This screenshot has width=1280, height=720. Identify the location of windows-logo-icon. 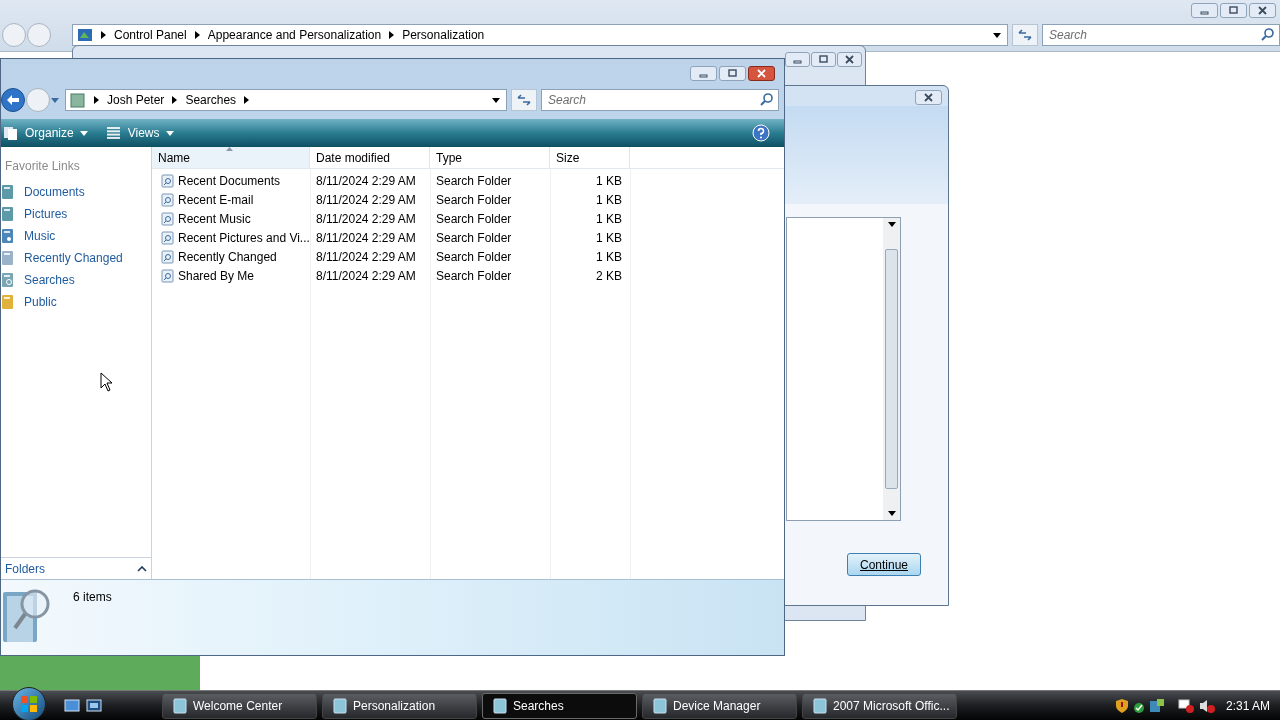
(29, 703).